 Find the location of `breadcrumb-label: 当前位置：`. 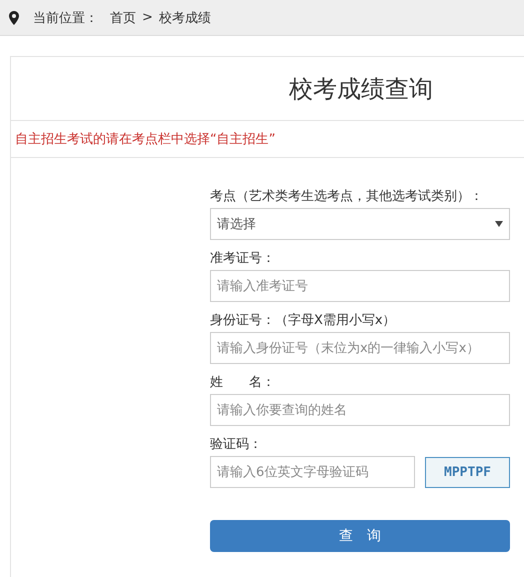

breadcrumb-label: 当前位置： is located at coordinates (65, 18).